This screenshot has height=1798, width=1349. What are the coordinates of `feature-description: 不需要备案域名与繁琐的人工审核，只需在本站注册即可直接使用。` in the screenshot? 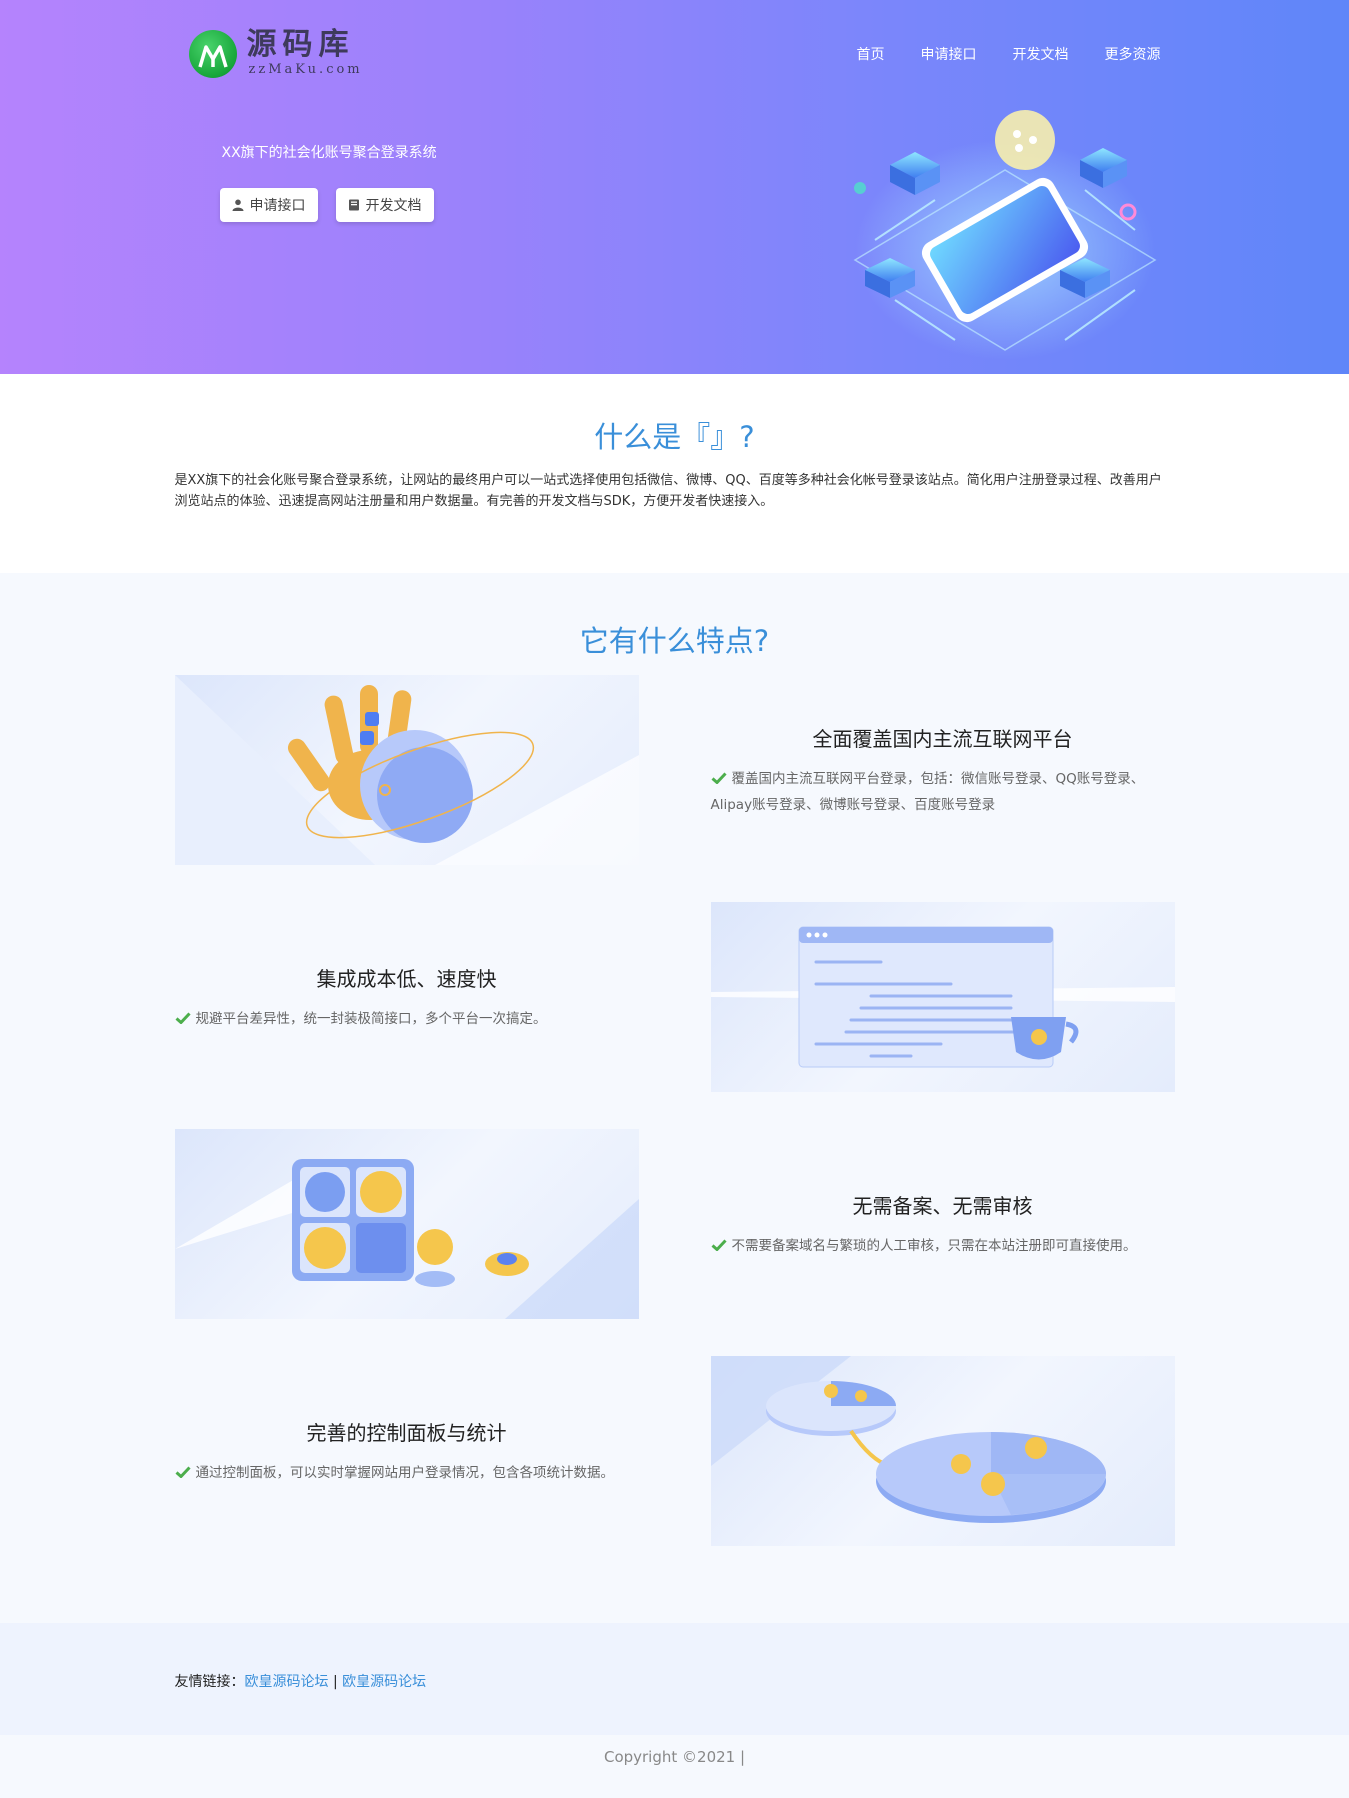 It's located at (934, 1245).